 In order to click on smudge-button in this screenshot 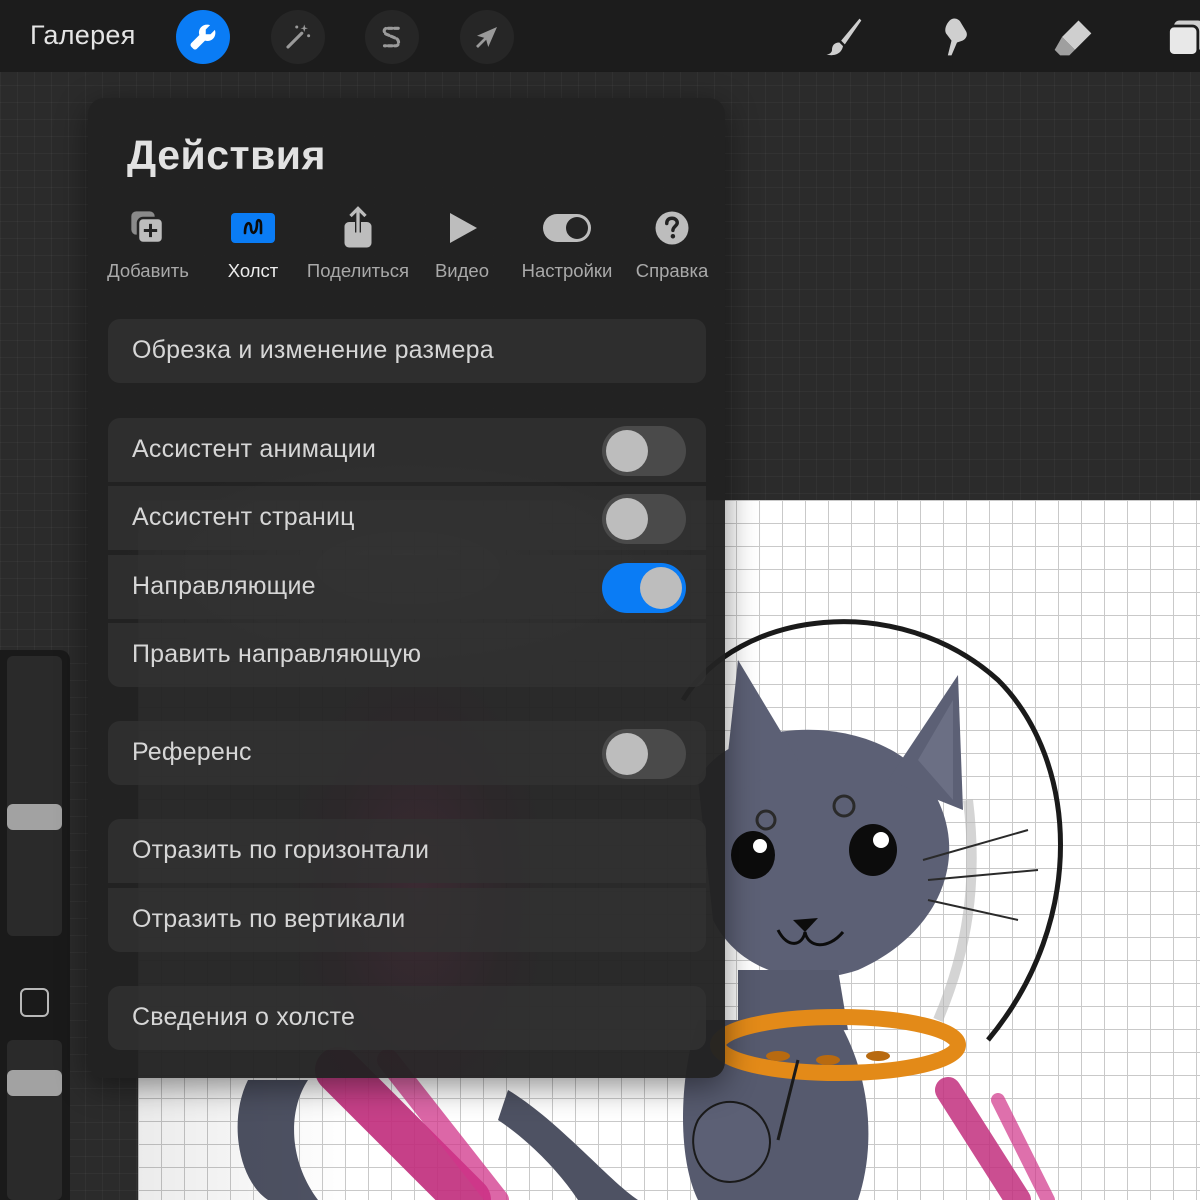, I will do `click(957, 37)`.